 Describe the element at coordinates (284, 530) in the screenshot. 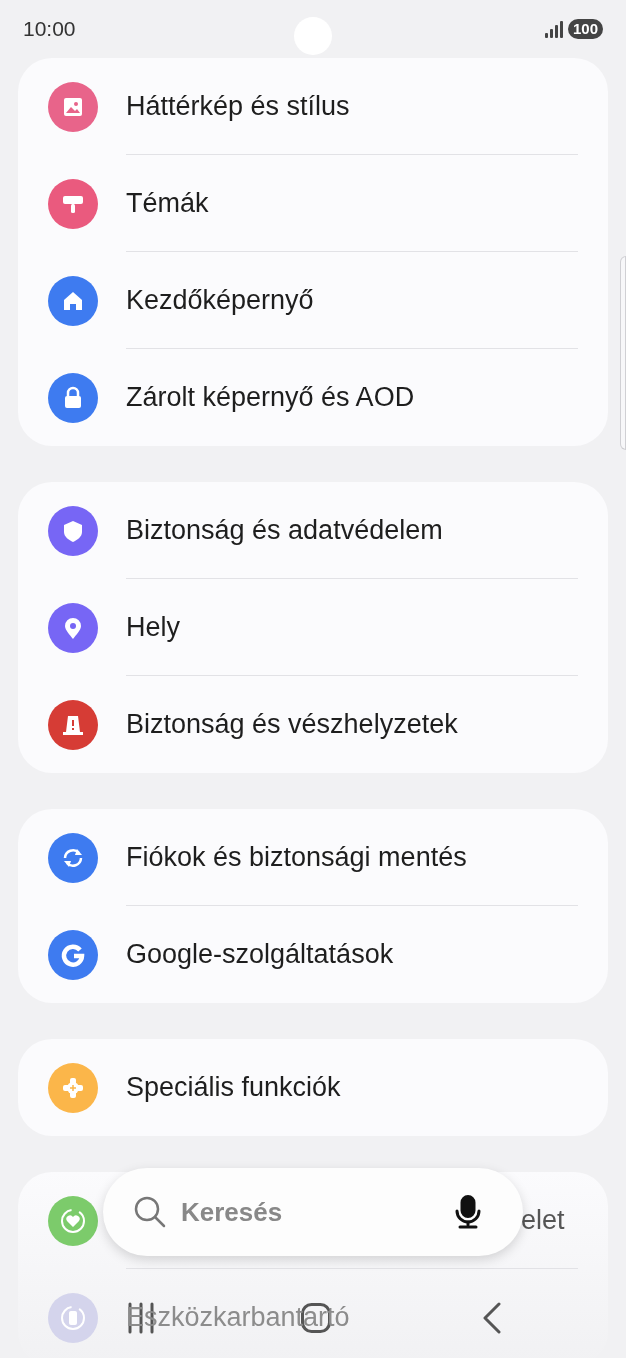

I see `setting-label: Biztonság és adatvédelem` at that location.